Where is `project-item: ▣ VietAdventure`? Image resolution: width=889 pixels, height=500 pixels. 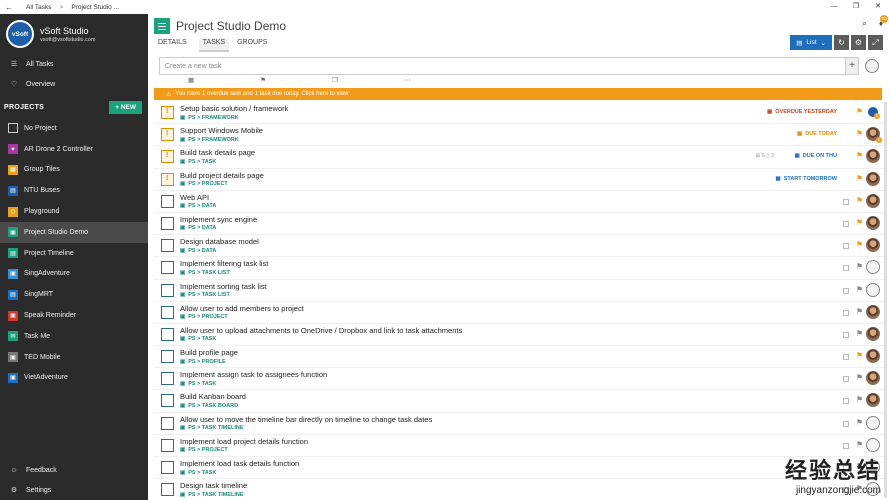
project-item: ▣ VietAdventure is located at coordinates (74, 378).